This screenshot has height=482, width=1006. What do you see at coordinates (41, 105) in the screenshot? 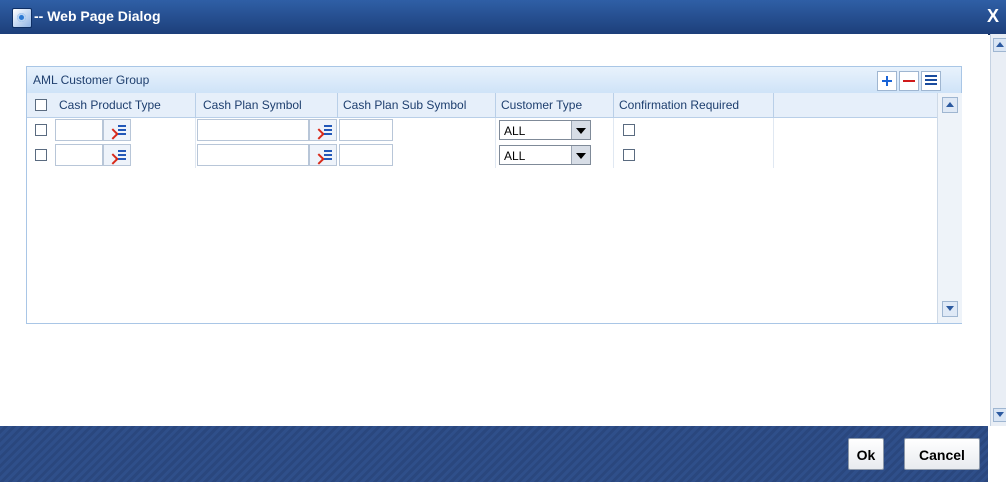
I see `select-all-checkbox` at bounding box center [41, 105].